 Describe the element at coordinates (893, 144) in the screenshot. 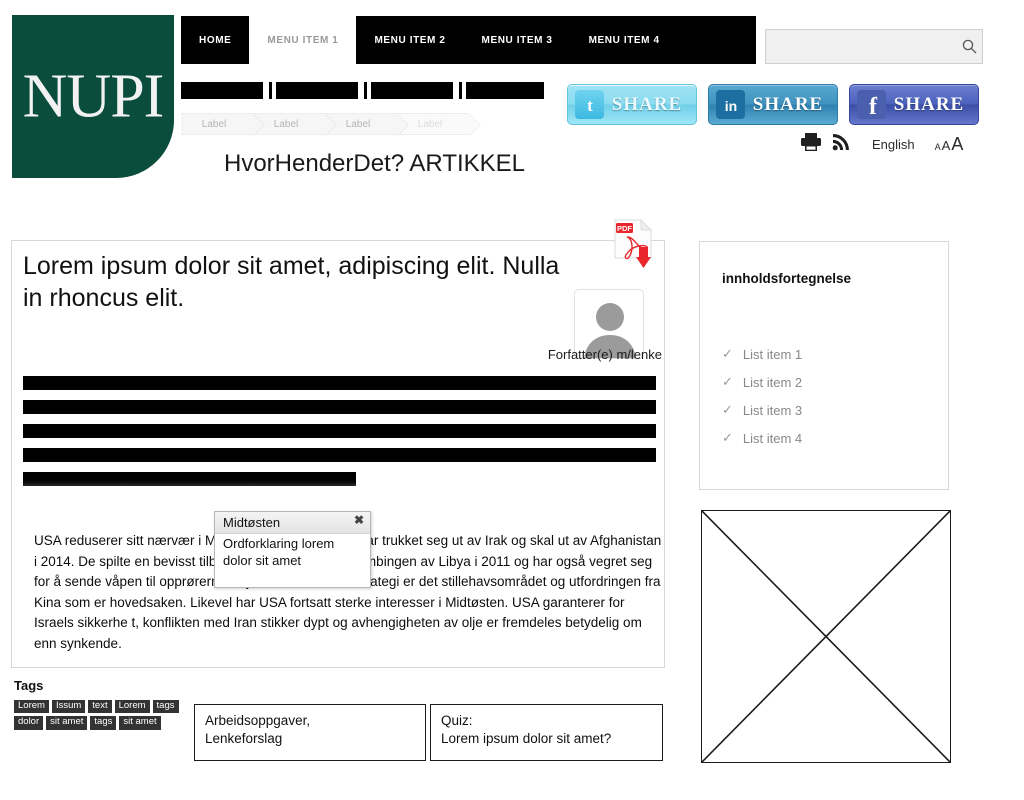

I see `language-selector: English` at that location.